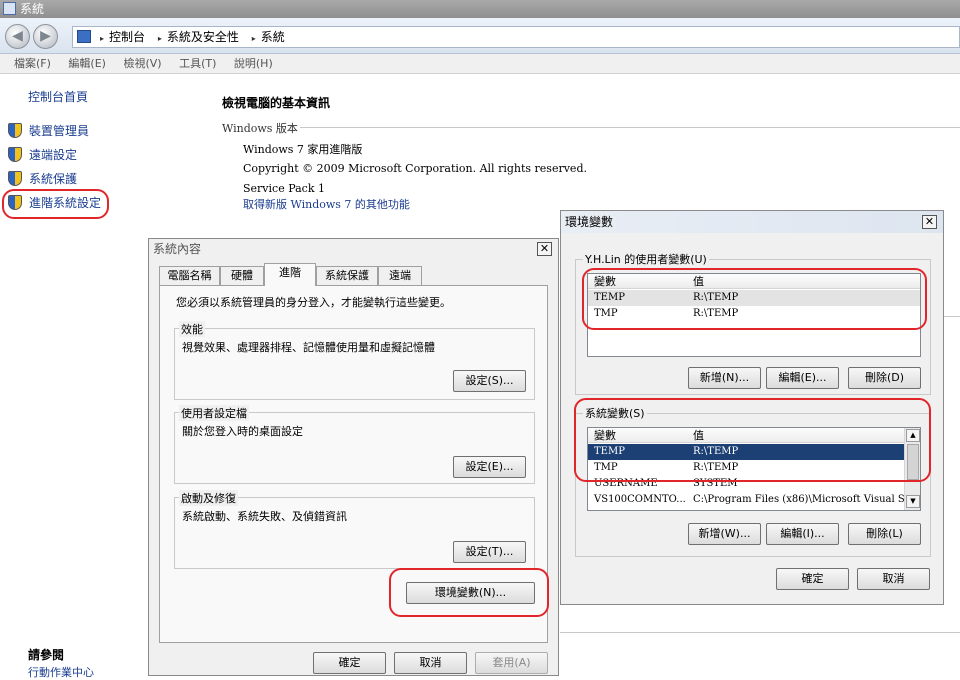 The height and width of the screenshot is (680, 960). Describe the element at coordinates (511, 663) in the screenshot. I see `apply-button: 套用(A)` at that location.